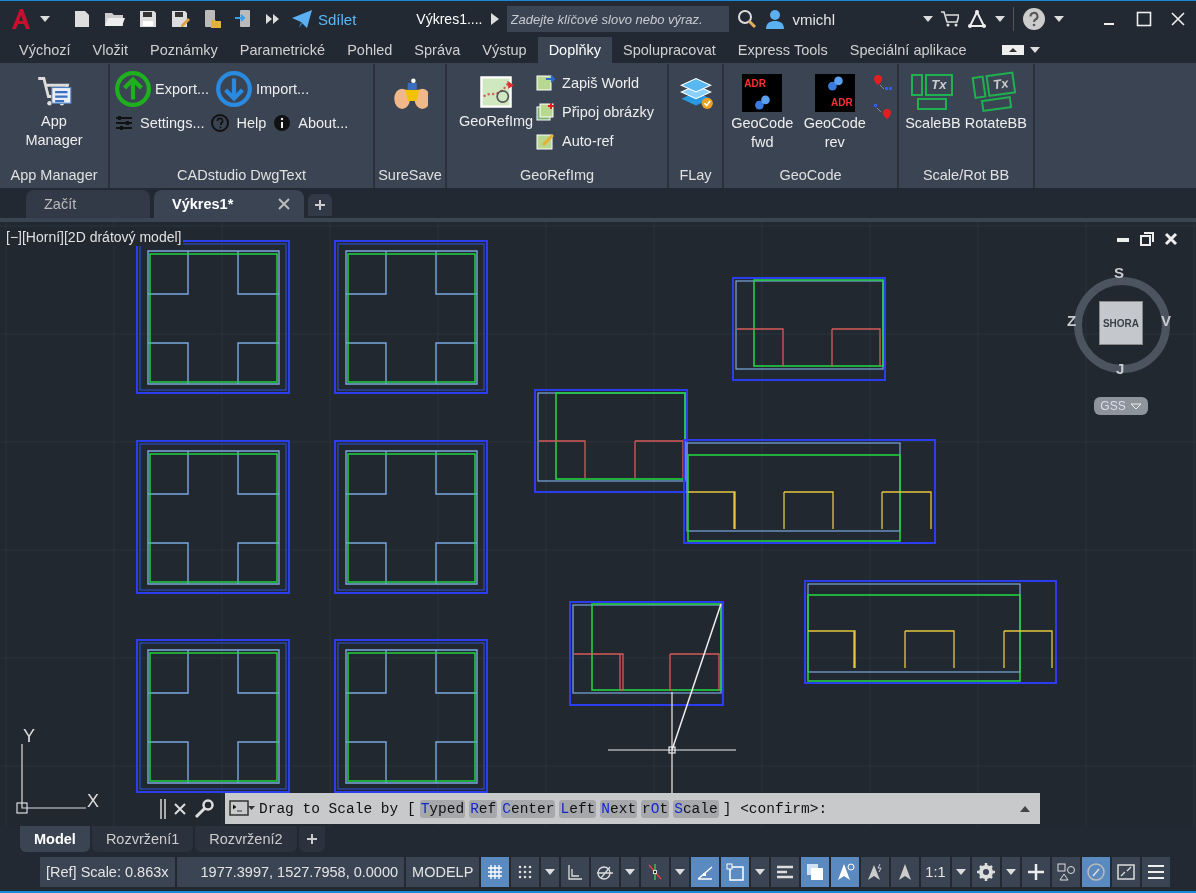 The image size is (1196, 893). I want to click on viewport-controls-label: [−][Horní][2D drátový model], so click(94, 237).